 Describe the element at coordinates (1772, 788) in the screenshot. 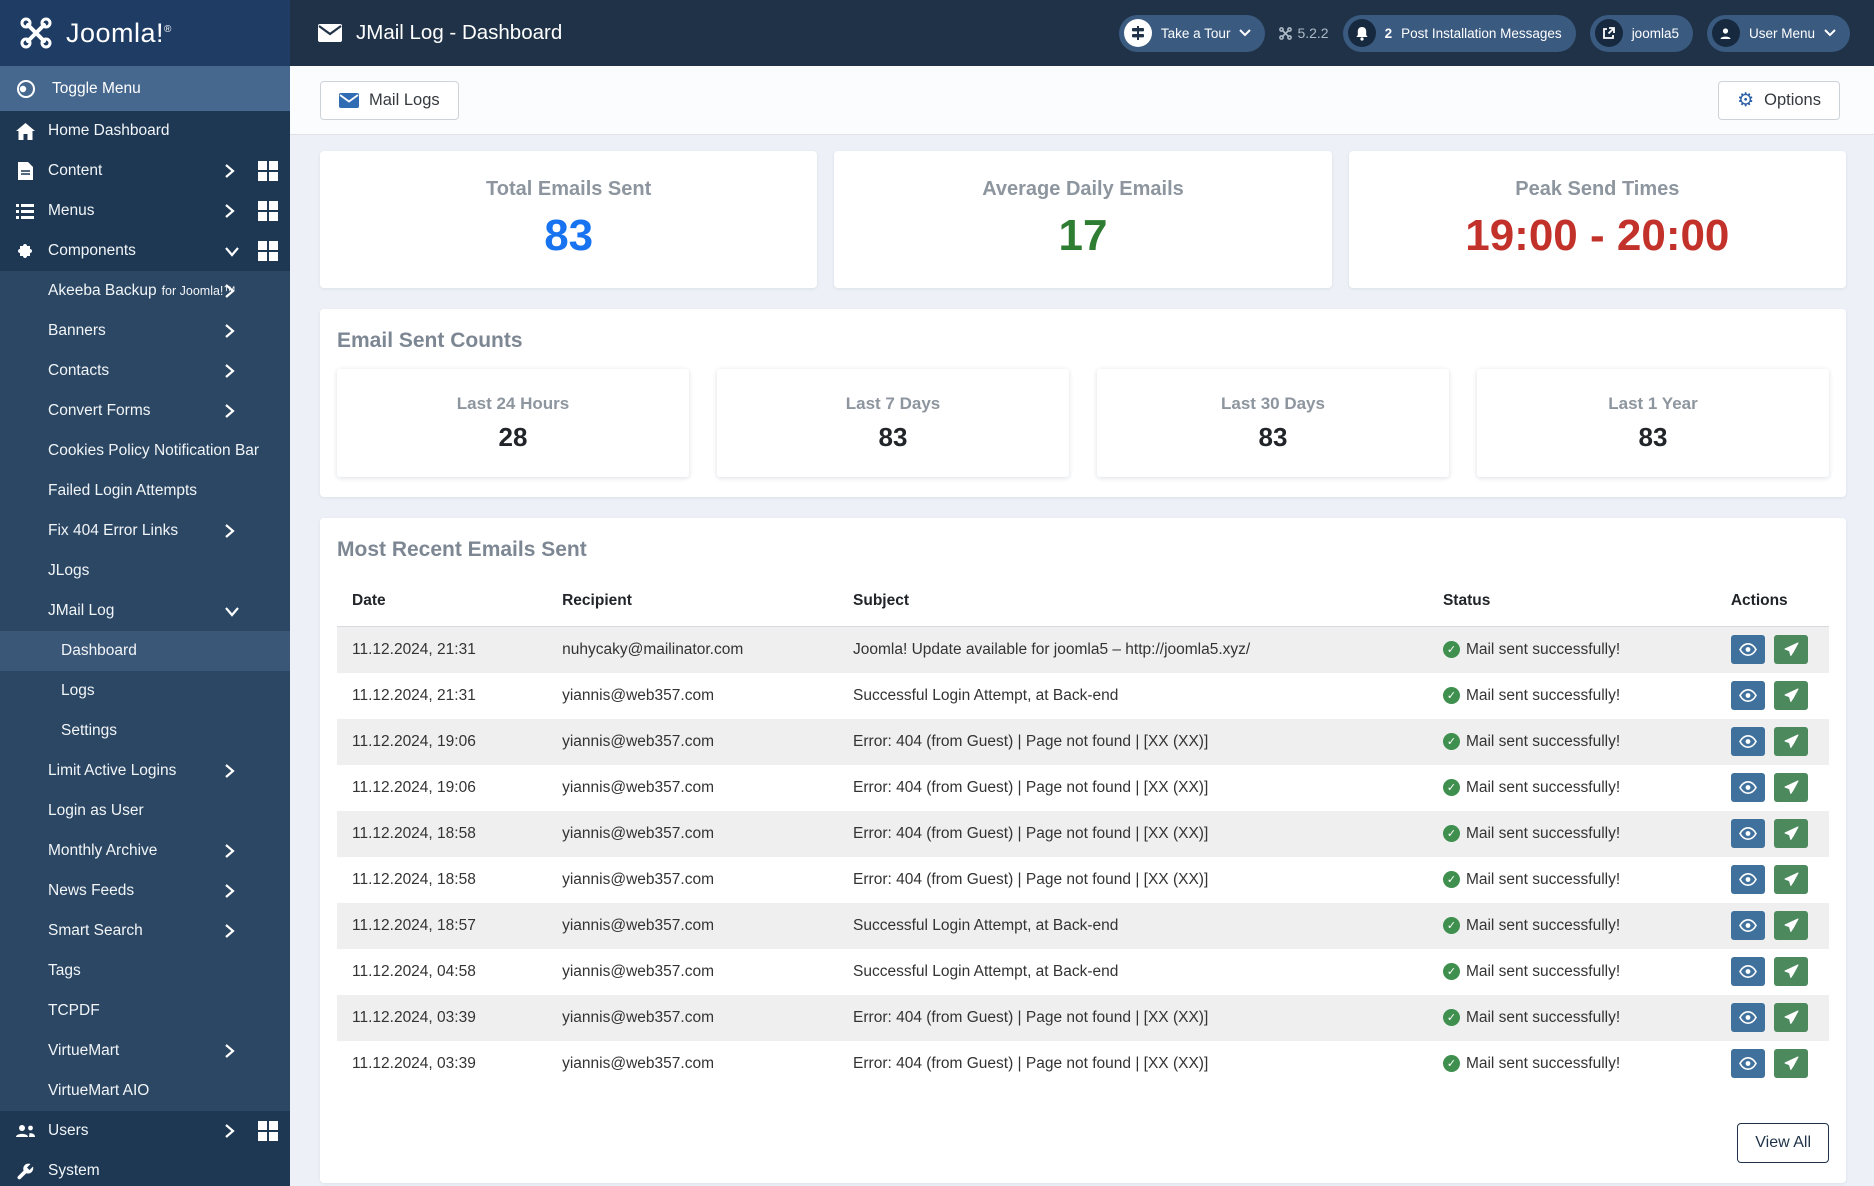

I see `cell-actions` at that location.